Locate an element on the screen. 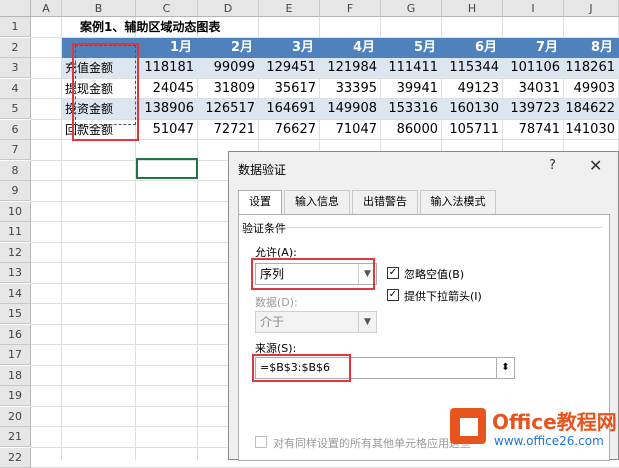 This screenshot has width=619, height=468. table-title: 案例1、辅助区域动态图表 is located at coordinates (150, 27).